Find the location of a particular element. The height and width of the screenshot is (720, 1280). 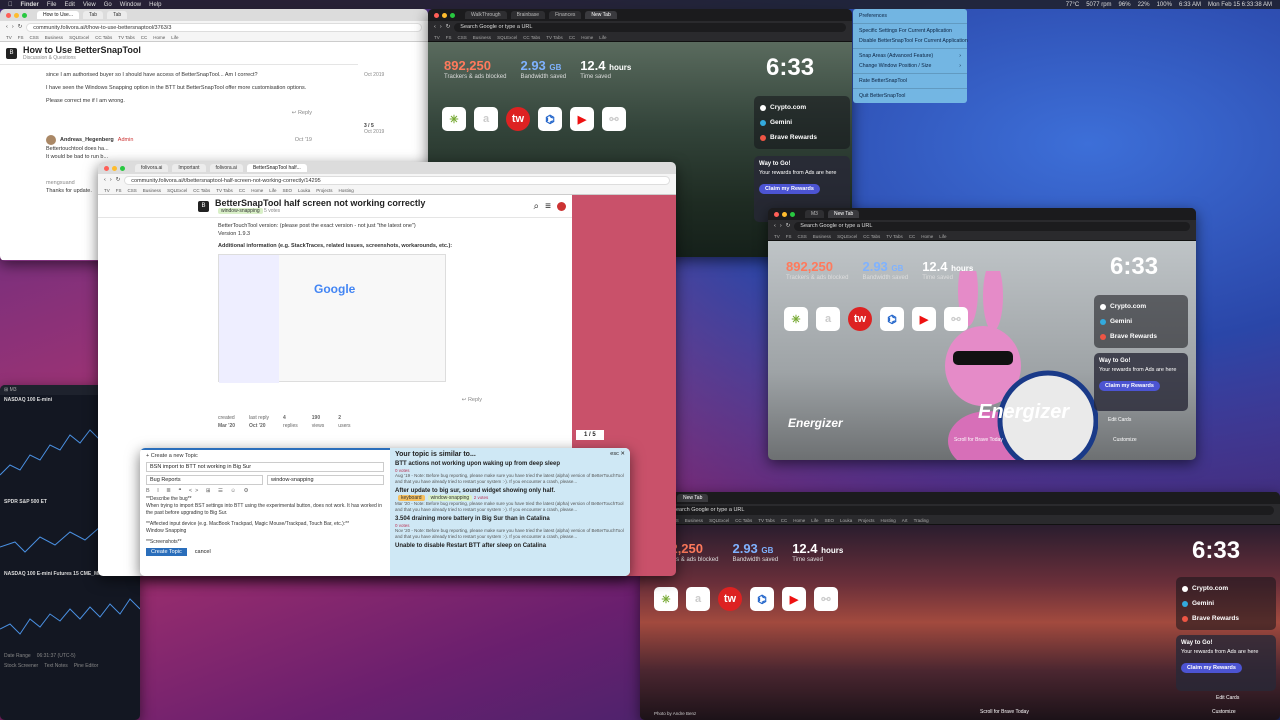

tab: Finances is located at coordinates (565, 15).